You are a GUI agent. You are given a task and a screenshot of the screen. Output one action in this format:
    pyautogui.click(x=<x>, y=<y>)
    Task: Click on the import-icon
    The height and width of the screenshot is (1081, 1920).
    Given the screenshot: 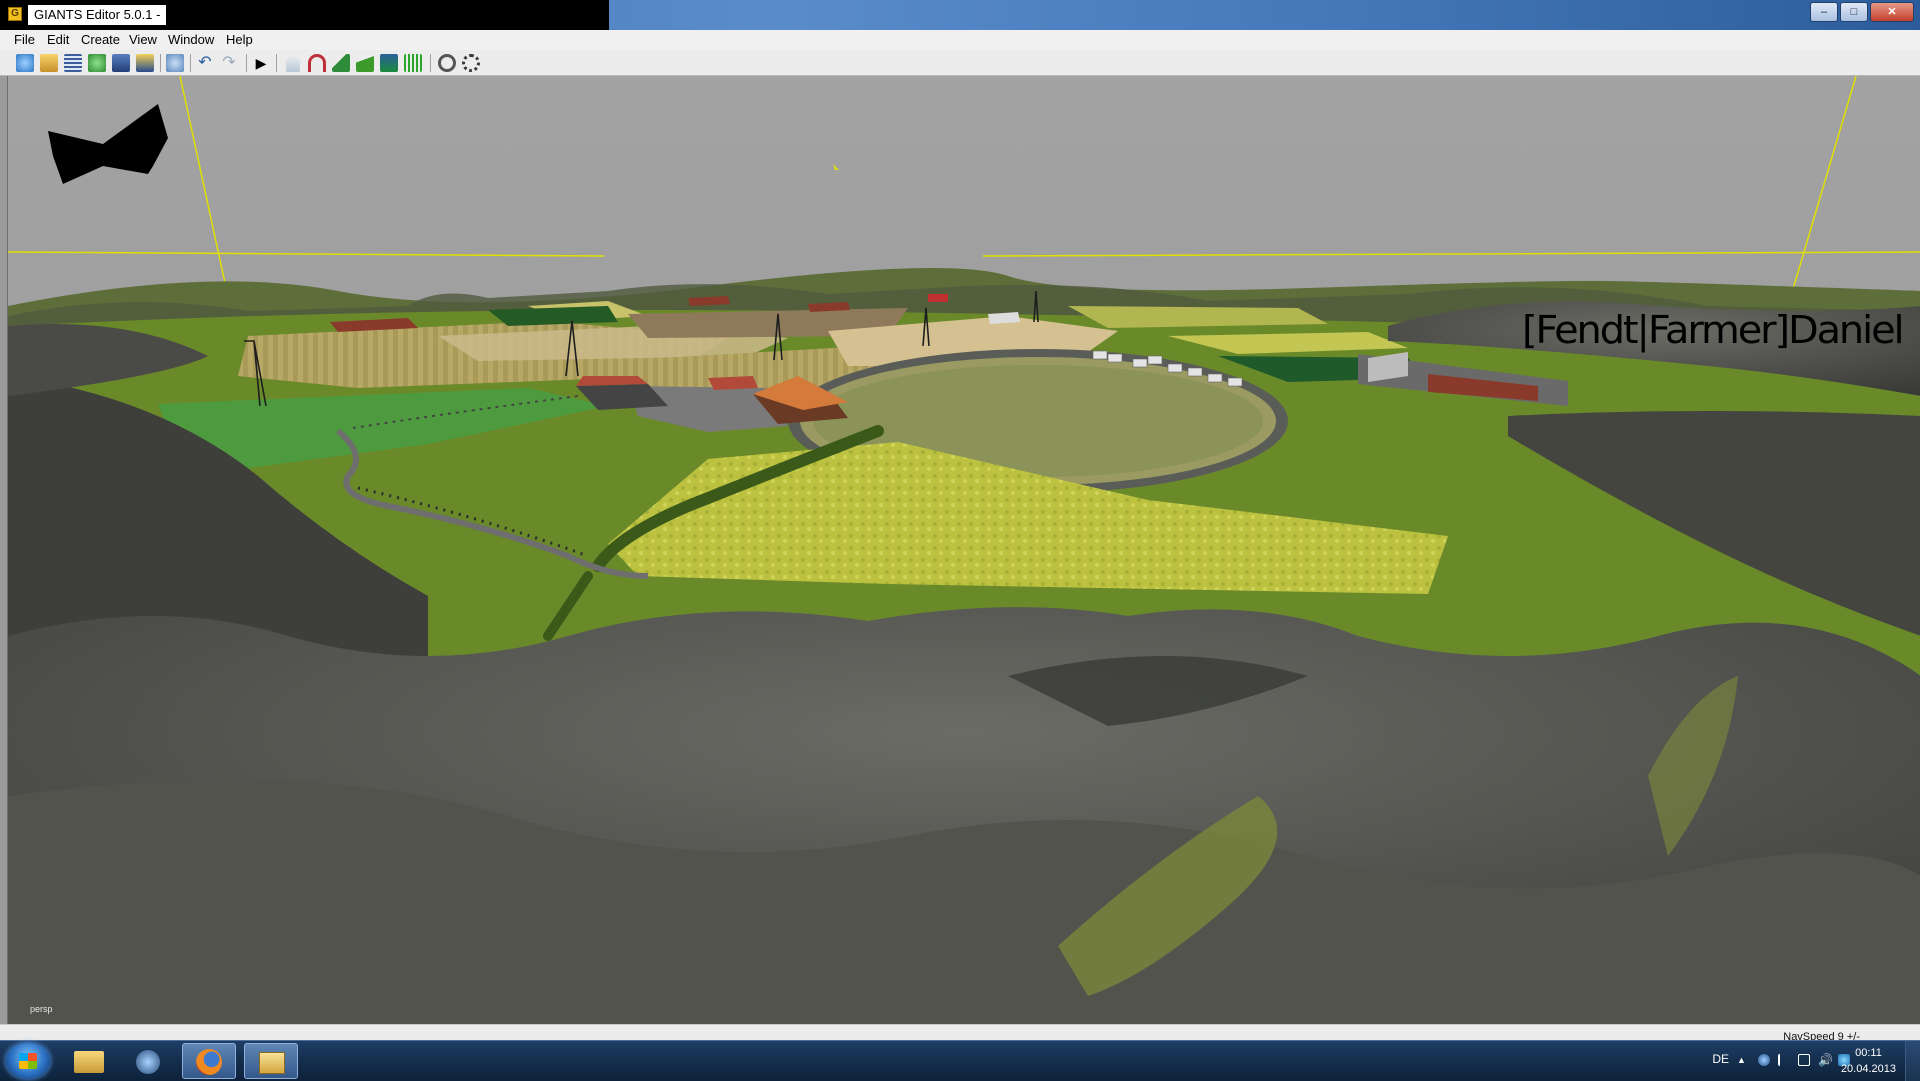 What is the action you would take?
    pyautogui.click(x=175, y=63)
    